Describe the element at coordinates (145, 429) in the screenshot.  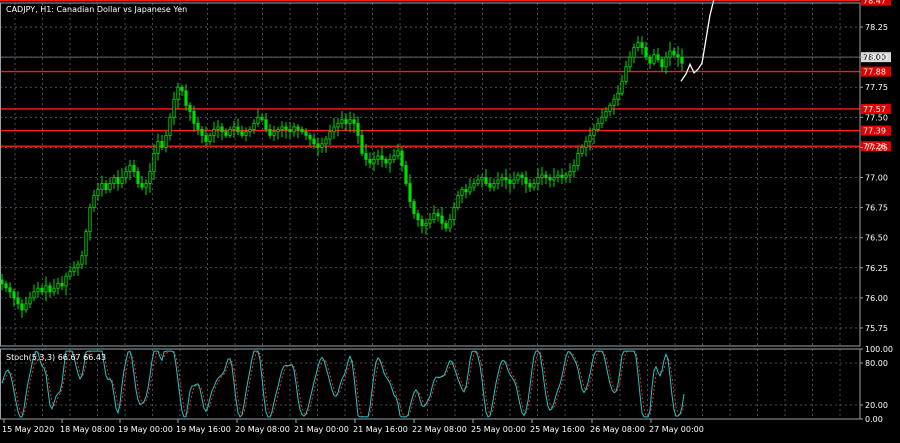
I see `x-tick-label: 19 May 00:00` at that location.